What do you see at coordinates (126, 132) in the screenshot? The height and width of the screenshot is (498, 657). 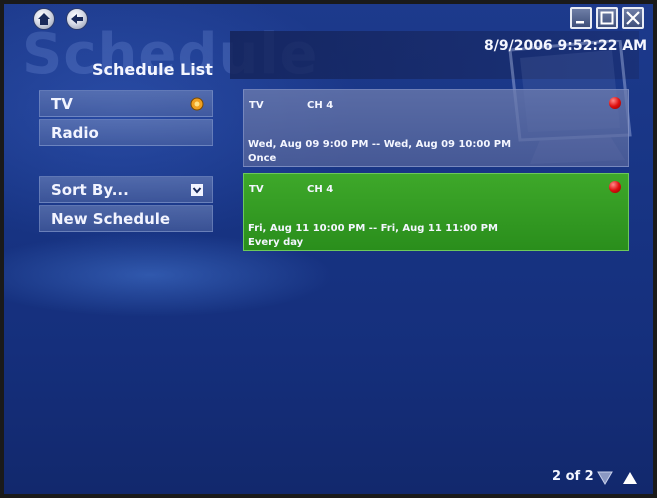 I see `menu-item-radio: Radio` at bounding box center [126, 132].